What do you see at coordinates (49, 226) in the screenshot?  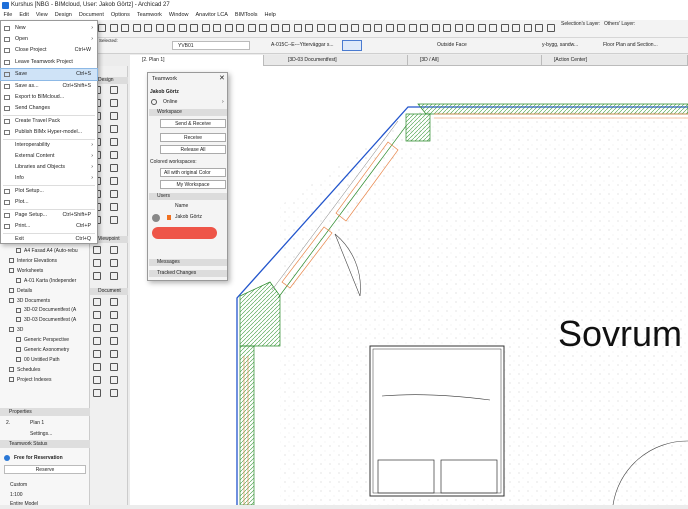 I see `file-menu-item-print: Print... Ctrl+P` at bounding box center [49, 226].